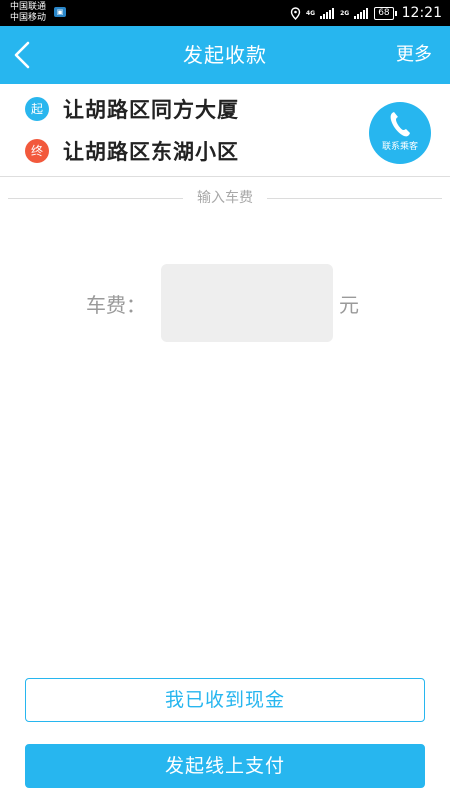 This screenshot has width=450, height=800. What do you see at coordinates (225, 198) in the screenshot?
I see `fare-section-divider: 输入车费` at bounding box center [225, 198].